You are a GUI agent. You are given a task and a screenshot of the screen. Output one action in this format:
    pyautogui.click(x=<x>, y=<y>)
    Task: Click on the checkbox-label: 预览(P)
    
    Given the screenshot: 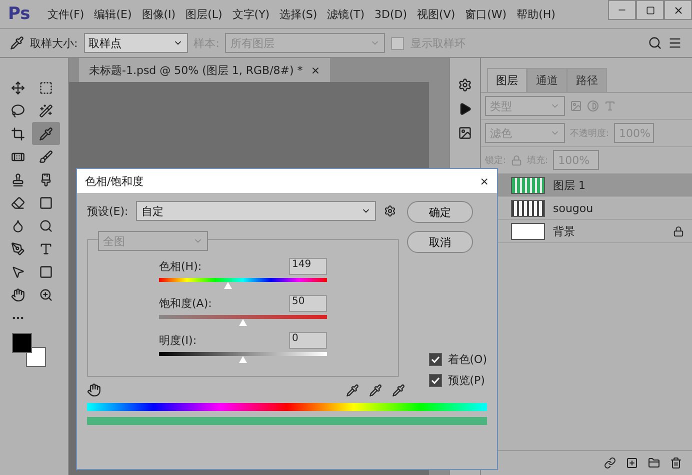 What is the action you would take?
    pyautogui.click(x=466, y=380)
    